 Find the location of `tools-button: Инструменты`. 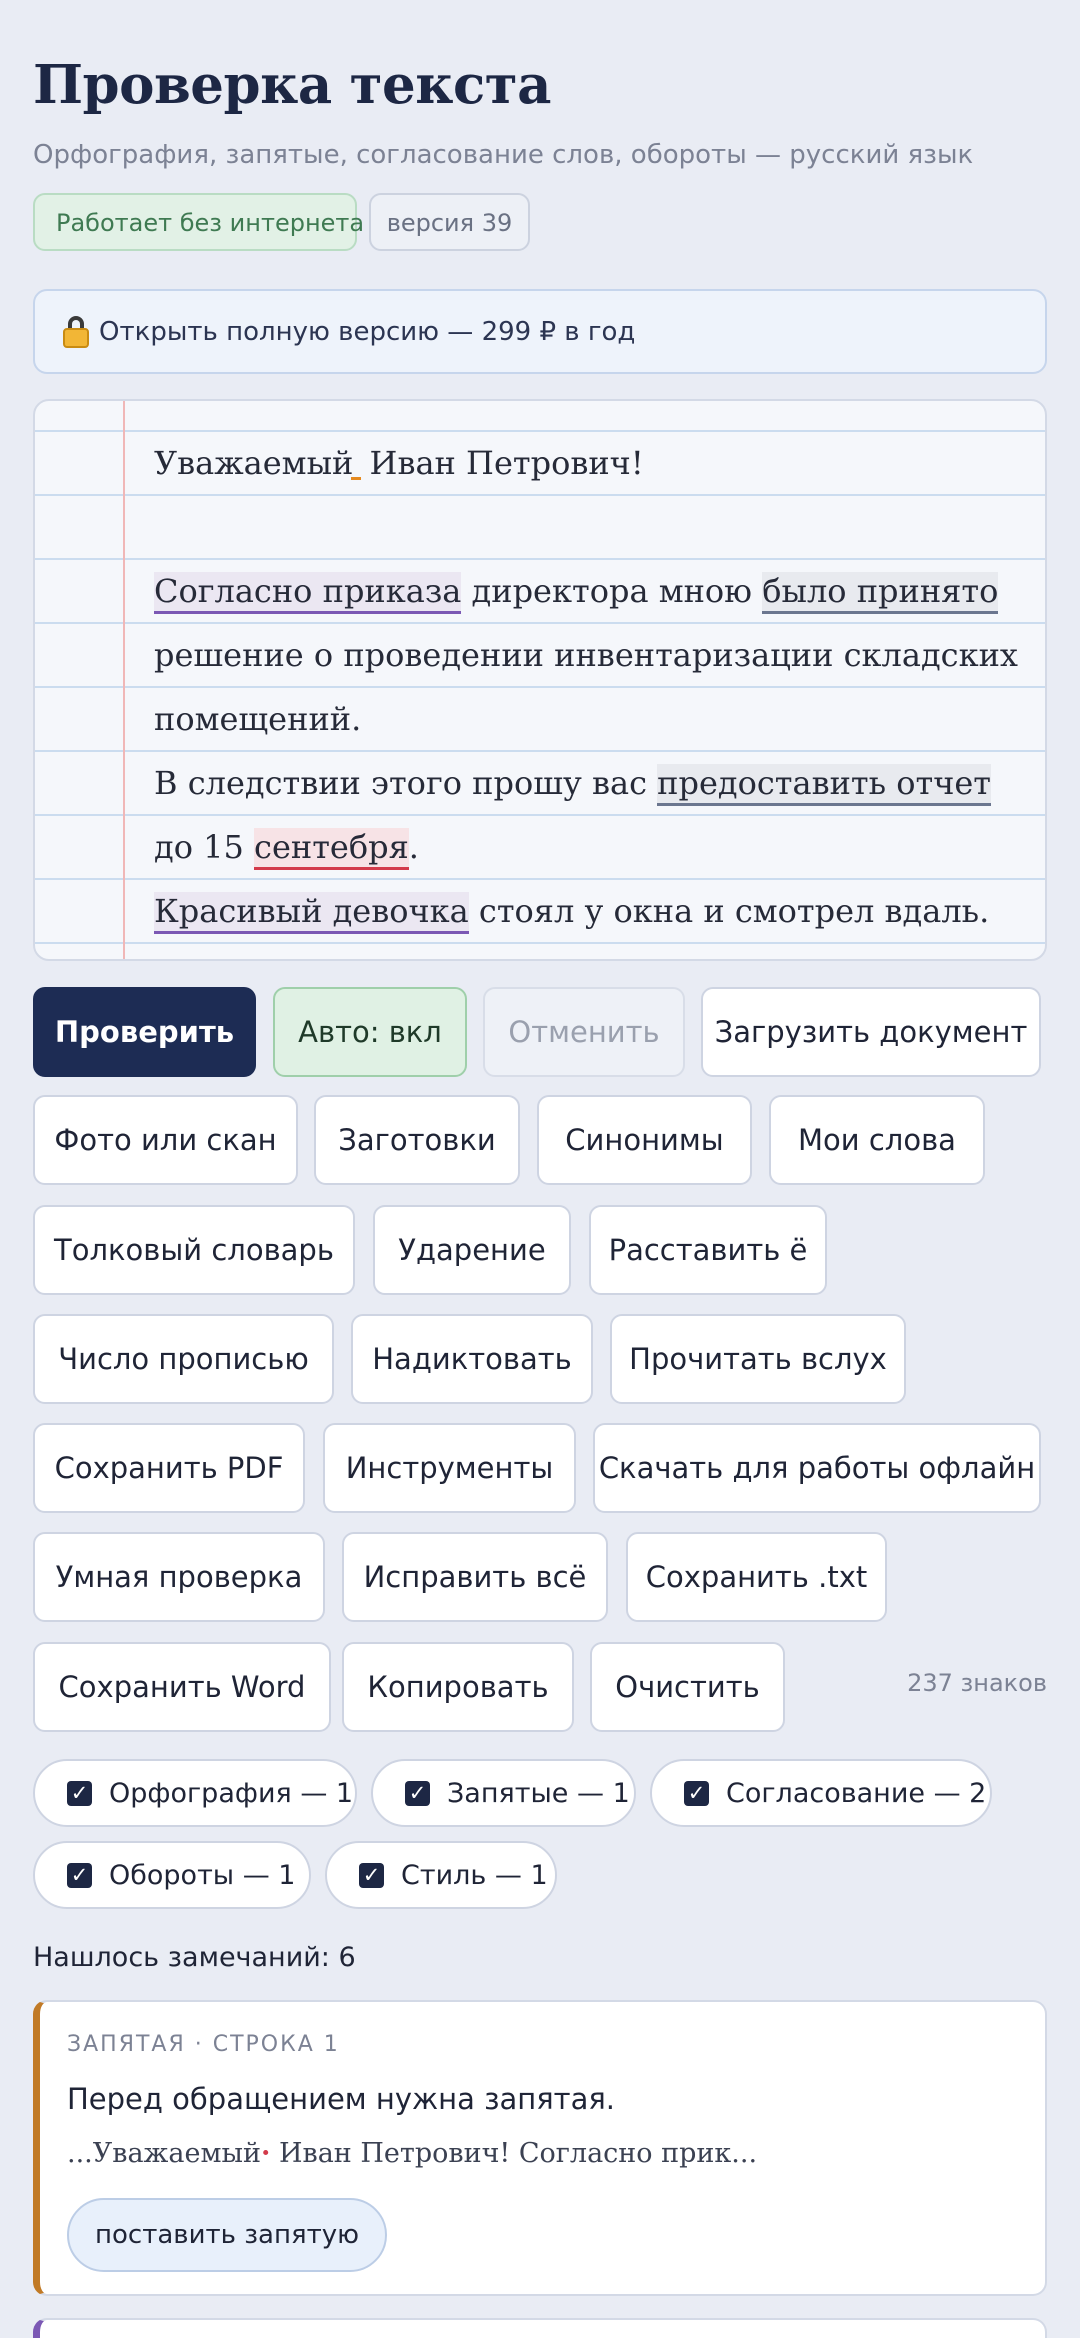

tools-button: Инструменты is located at coordinates (449, 1468).